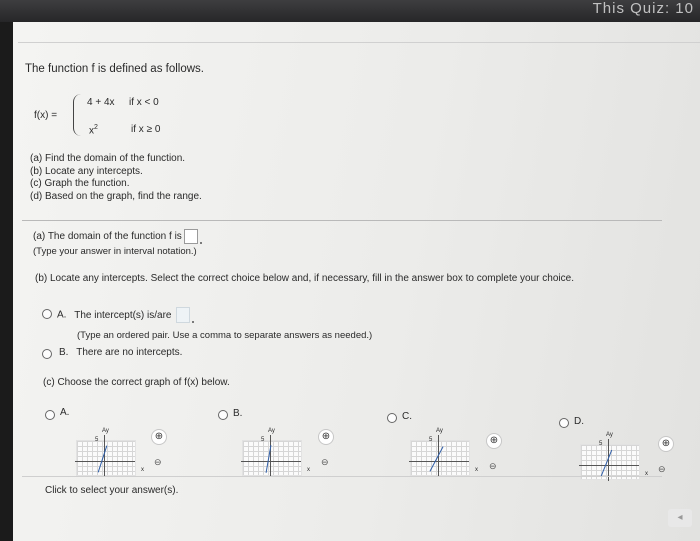 The height and width of the screenshot is (541, 700). I want to click on case1-expression: 4 + 4x, so click(101, 102).